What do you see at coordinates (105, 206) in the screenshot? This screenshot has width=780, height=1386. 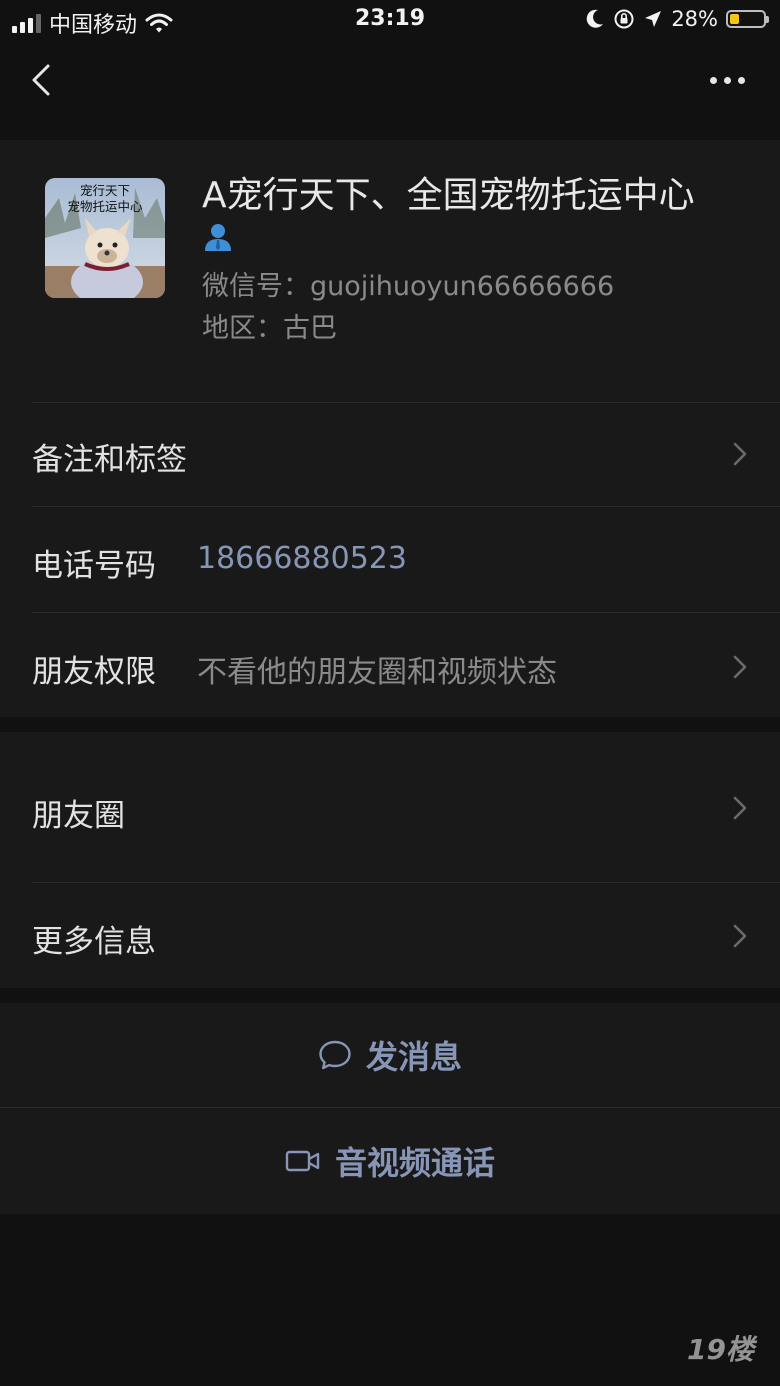 I see `avatar-text-line2: 宠物托运中心` at bounding box center [105, 206].